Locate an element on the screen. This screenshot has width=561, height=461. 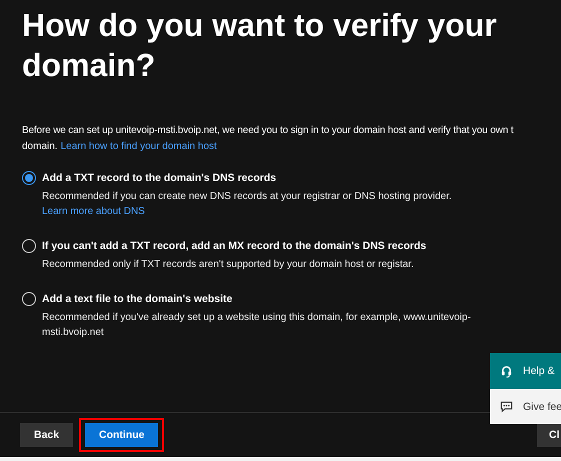
option-description: Recommended if you can create new DNS records at your registrar or DNS hosting provider. Learn more about DNS is located at coordinates (247, 204).